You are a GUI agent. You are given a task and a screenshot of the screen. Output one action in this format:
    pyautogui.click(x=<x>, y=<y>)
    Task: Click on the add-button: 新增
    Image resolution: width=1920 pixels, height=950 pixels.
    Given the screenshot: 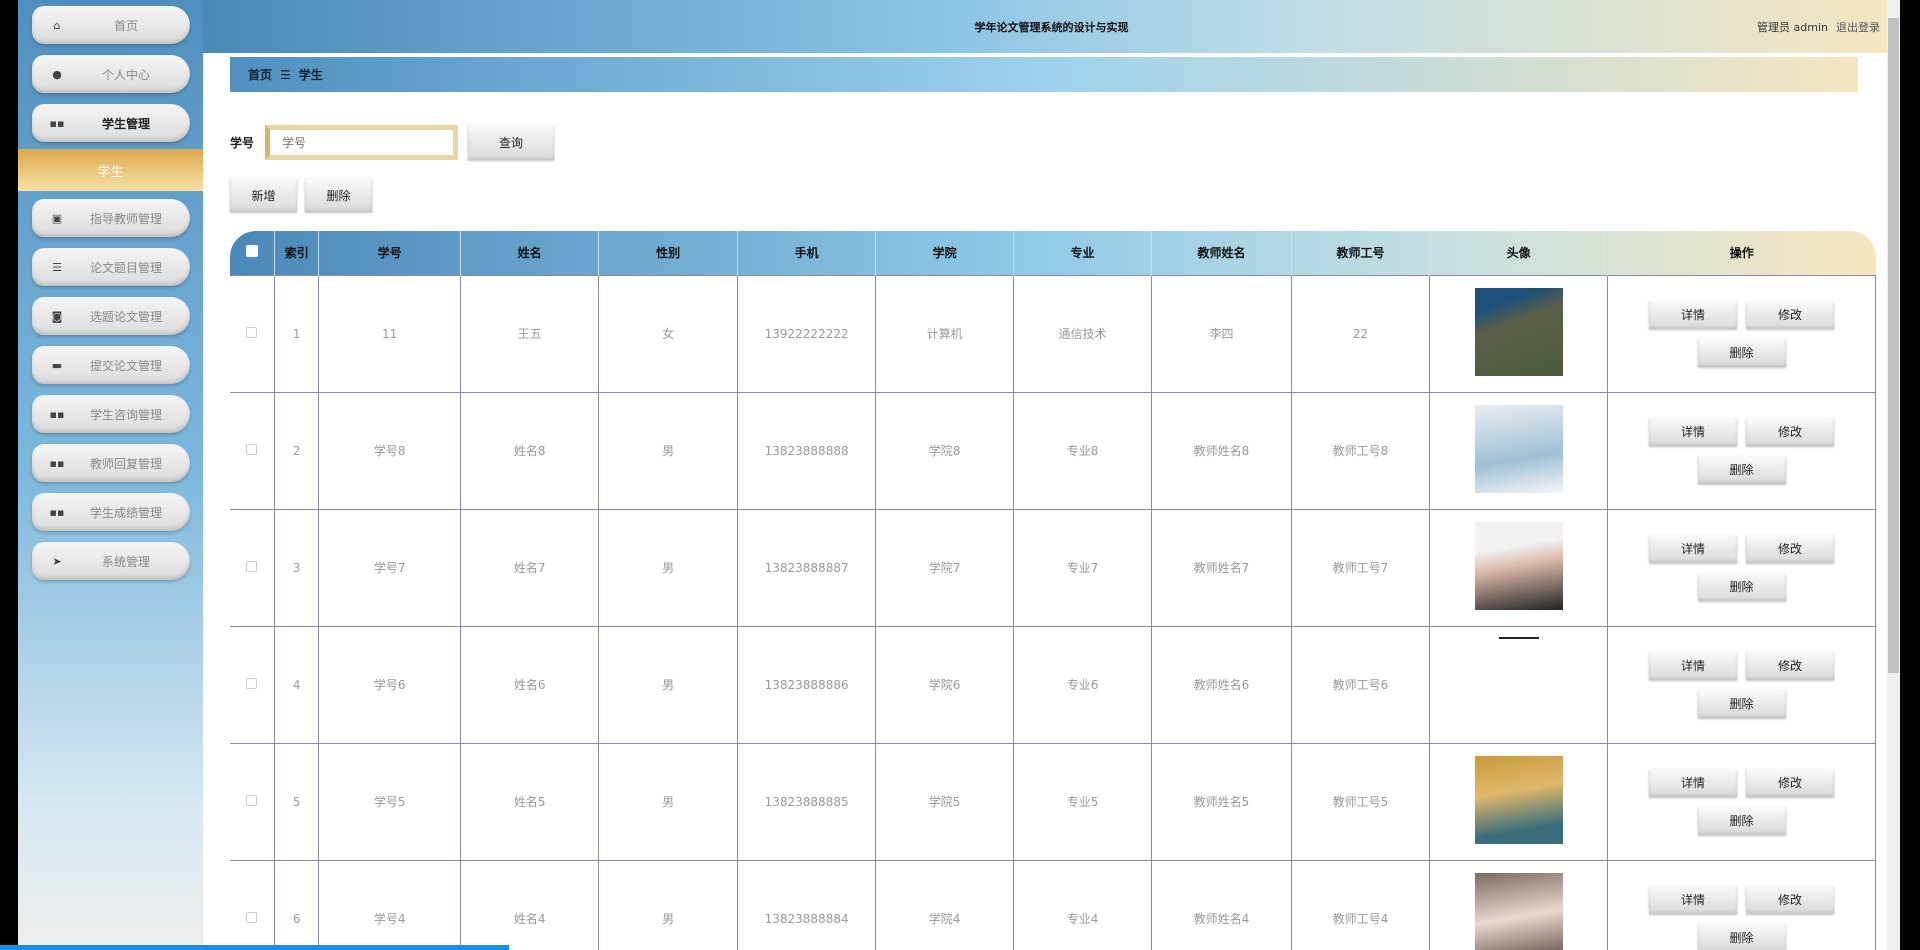 What is the action you would take?
    pyautogui.click(x=263, y=195)
    